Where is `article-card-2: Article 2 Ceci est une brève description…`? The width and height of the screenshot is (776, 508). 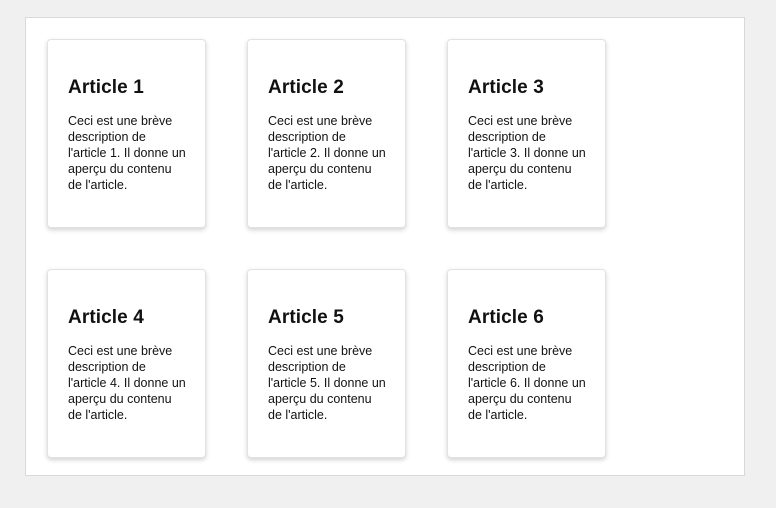 article-card-2: Article 2 Ceci est une brève description… is located at coordinates (326, 133).